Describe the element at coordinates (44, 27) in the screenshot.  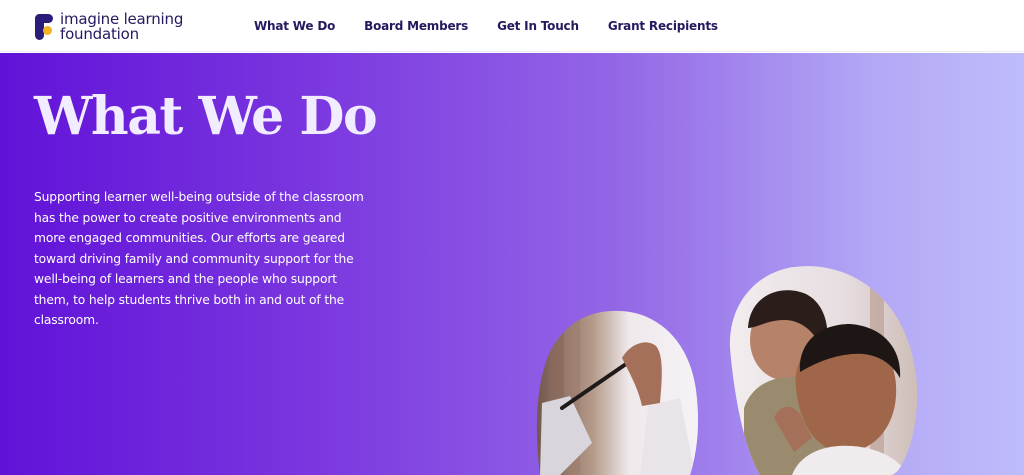
I see `logo-mark-icon` at that location.